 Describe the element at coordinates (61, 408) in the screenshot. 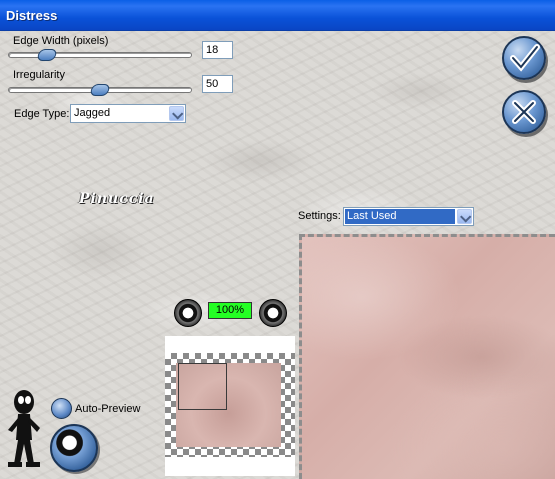

I see `auto-preview-toggle` at that location.